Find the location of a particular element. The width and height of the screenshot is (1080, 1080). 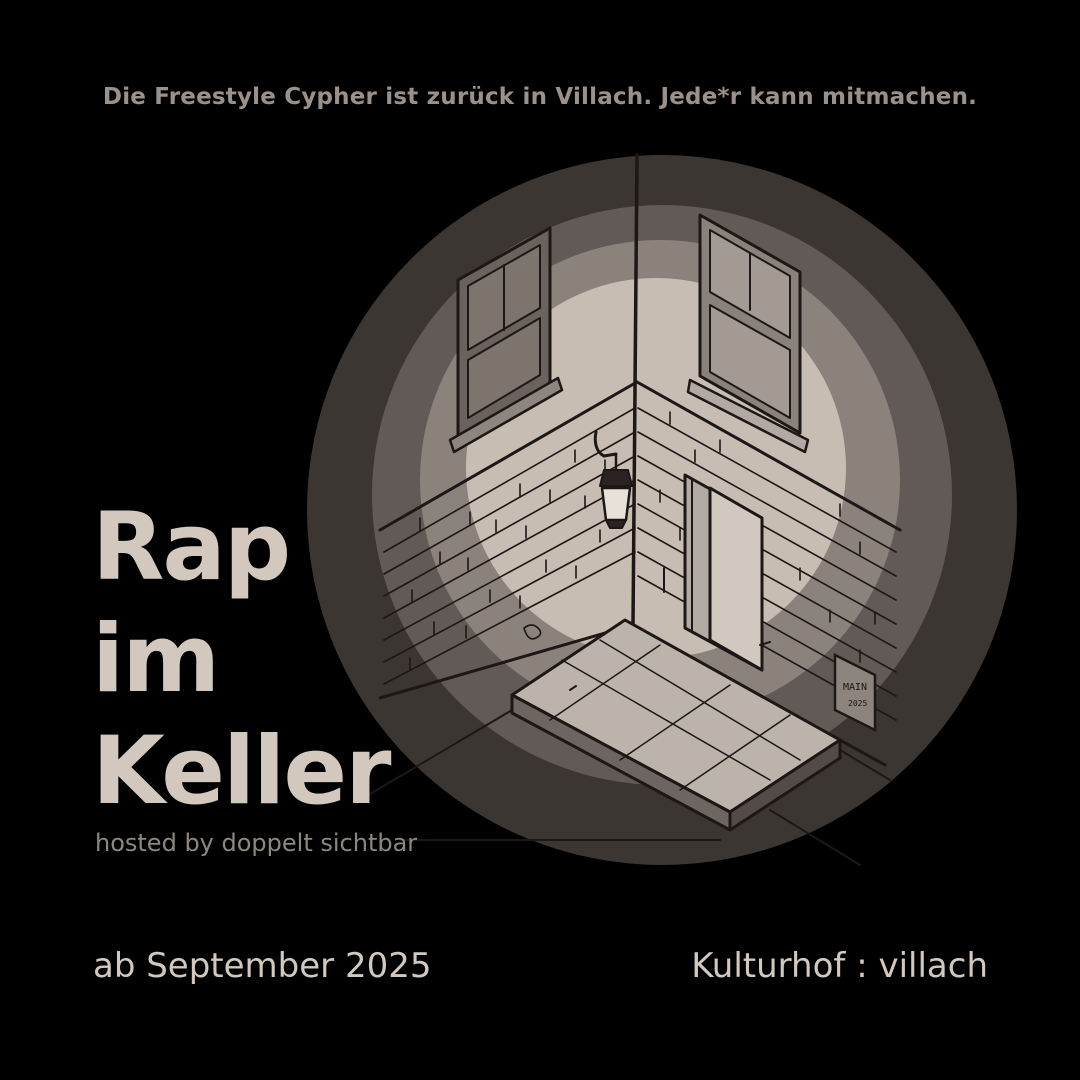

title-line-im: im is located at coordinates (156, 659).